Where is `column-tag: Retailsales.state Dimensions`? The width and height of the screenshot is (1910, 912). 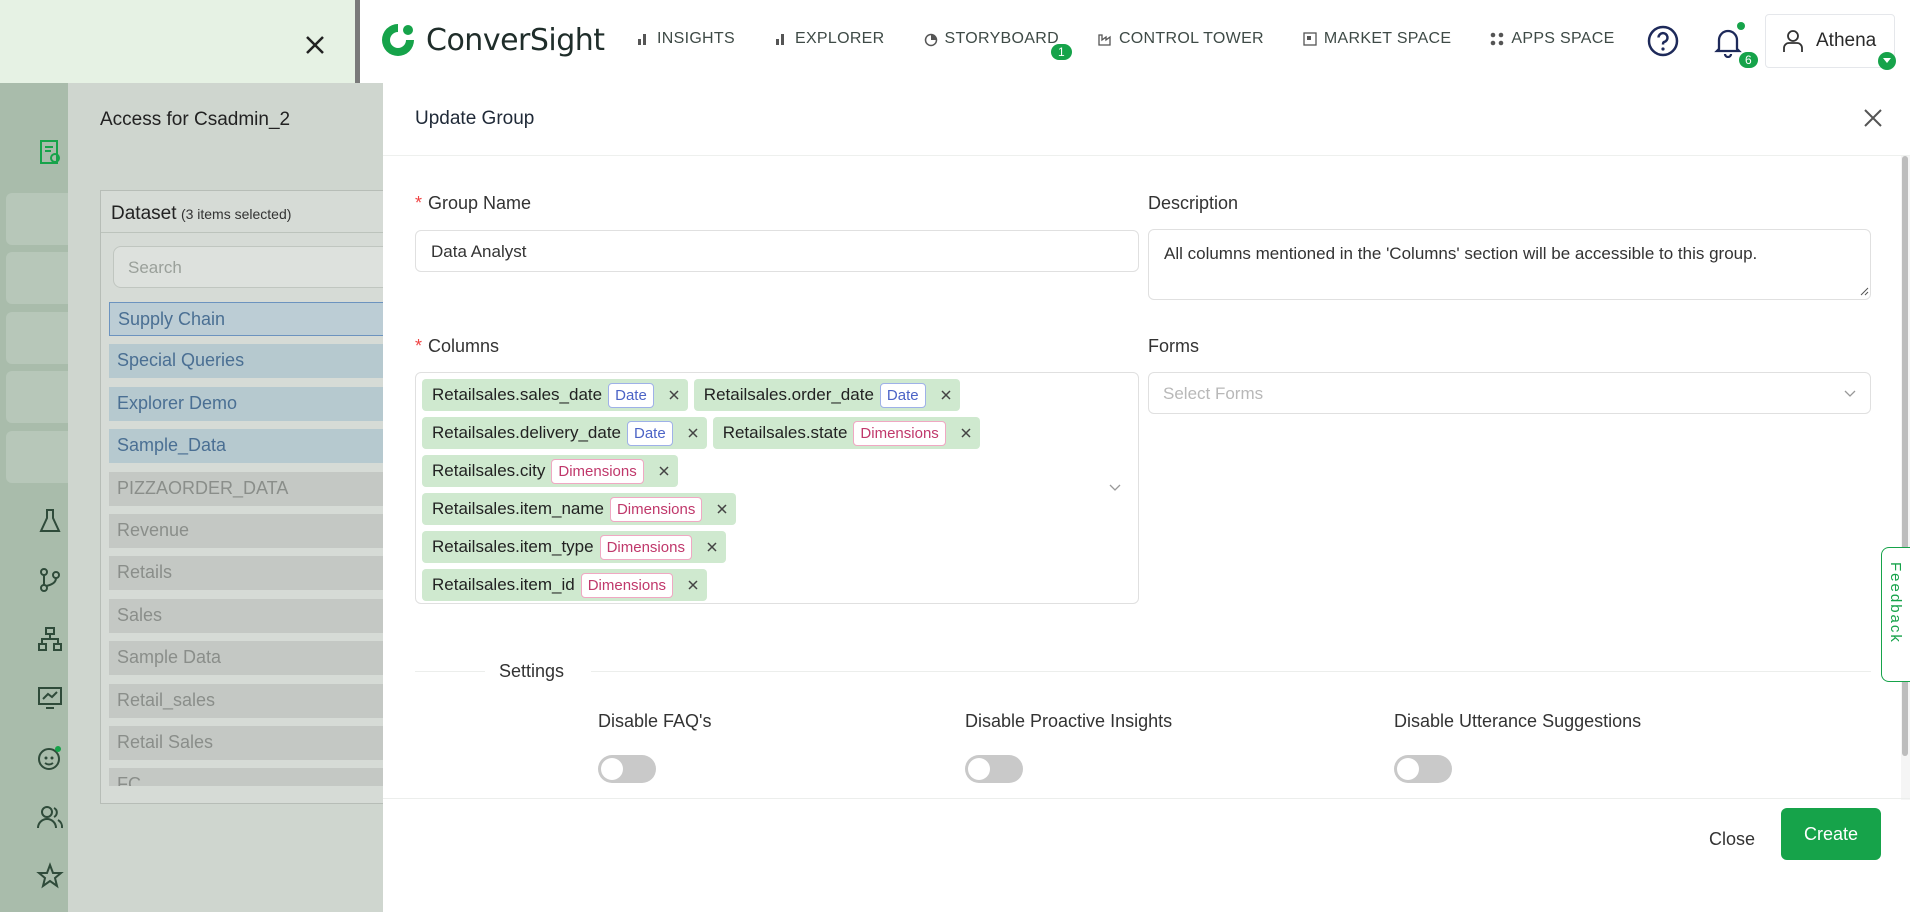
column-tag: Retailsales.state Dimensions is located at coordinates (846, 433).